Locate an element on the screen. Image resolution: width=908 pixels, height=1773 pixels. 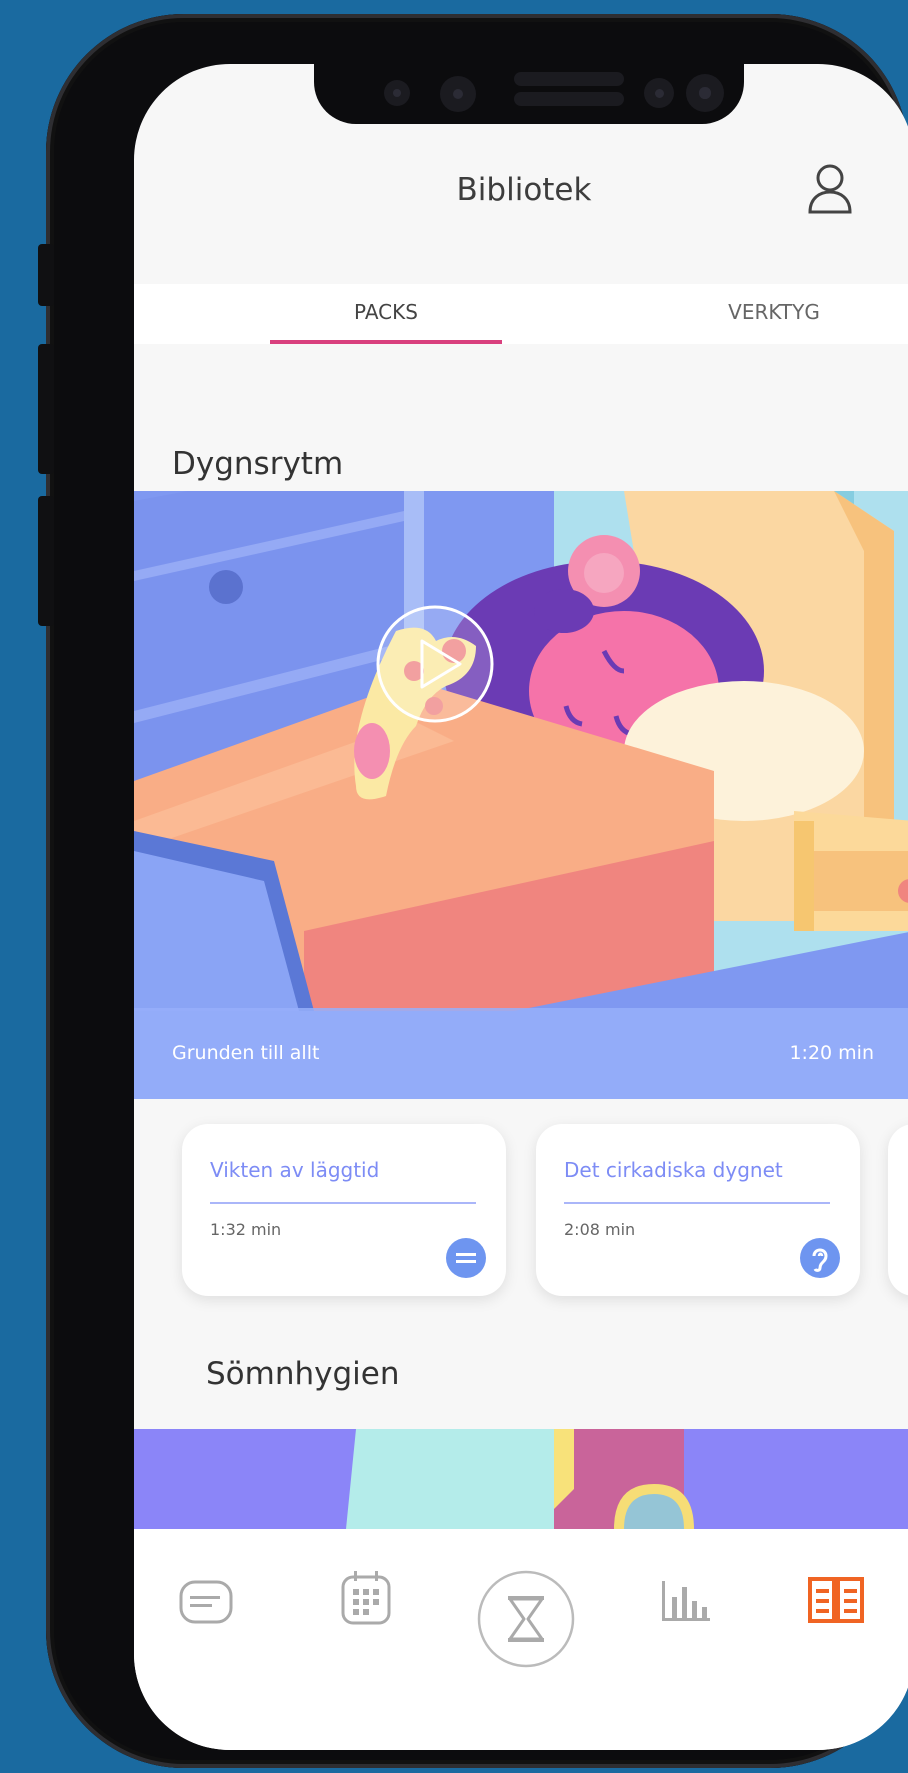
page-title: Bibliotek is located at coordinates (524, 190).